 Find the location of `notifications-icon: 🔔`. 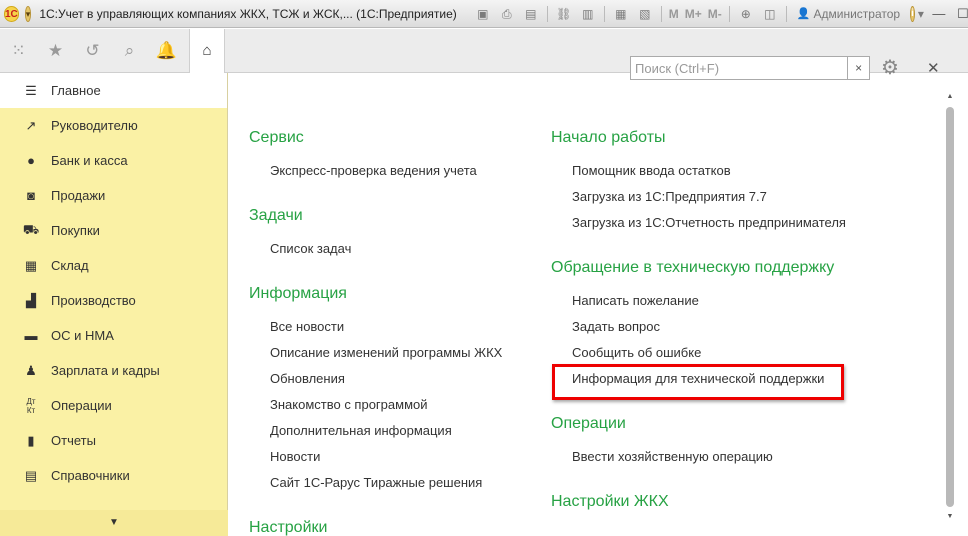

notifications-icon: 🔔 is located at coordinates (166, 51).